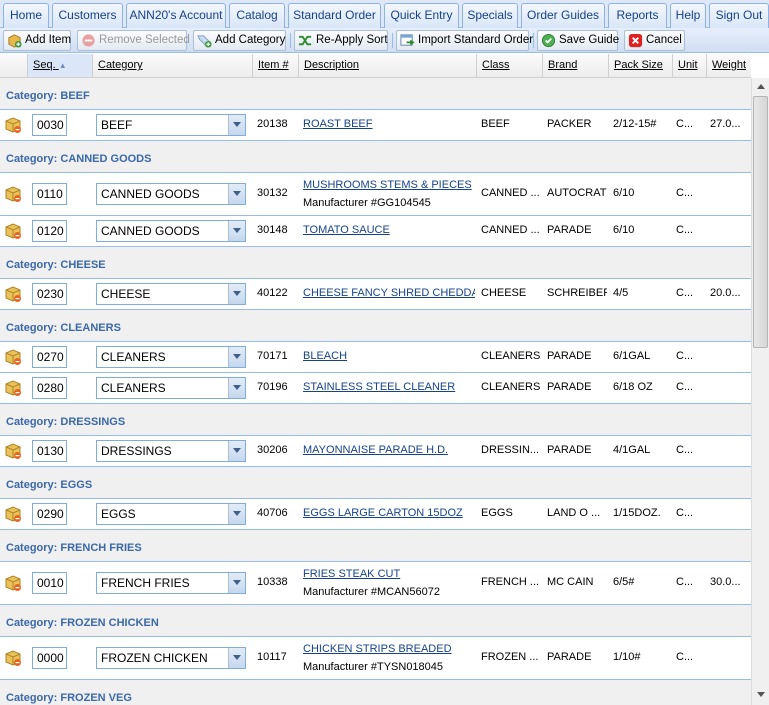 The width and height of the screenshot is (769, 705). I want to click on tab-reports: Reports, so click(637, 15).